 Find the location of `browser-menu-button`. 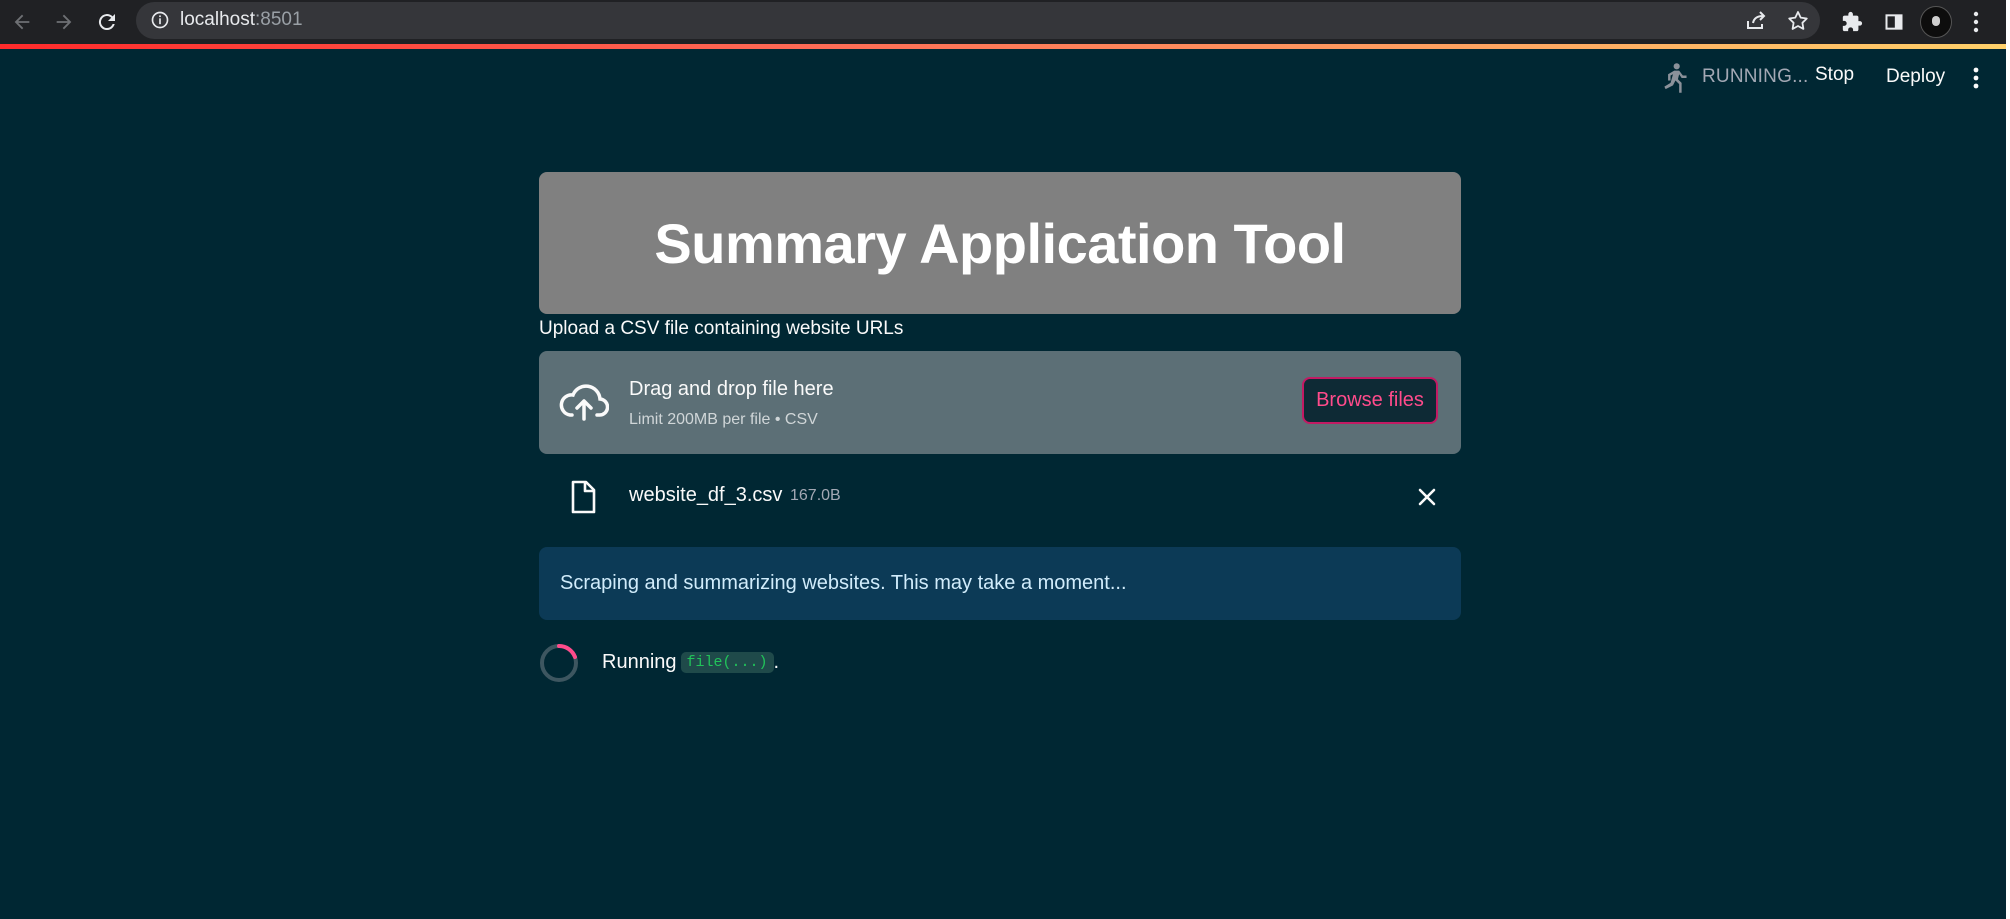

browser-menu-button is located at coordinates (1976, 22).